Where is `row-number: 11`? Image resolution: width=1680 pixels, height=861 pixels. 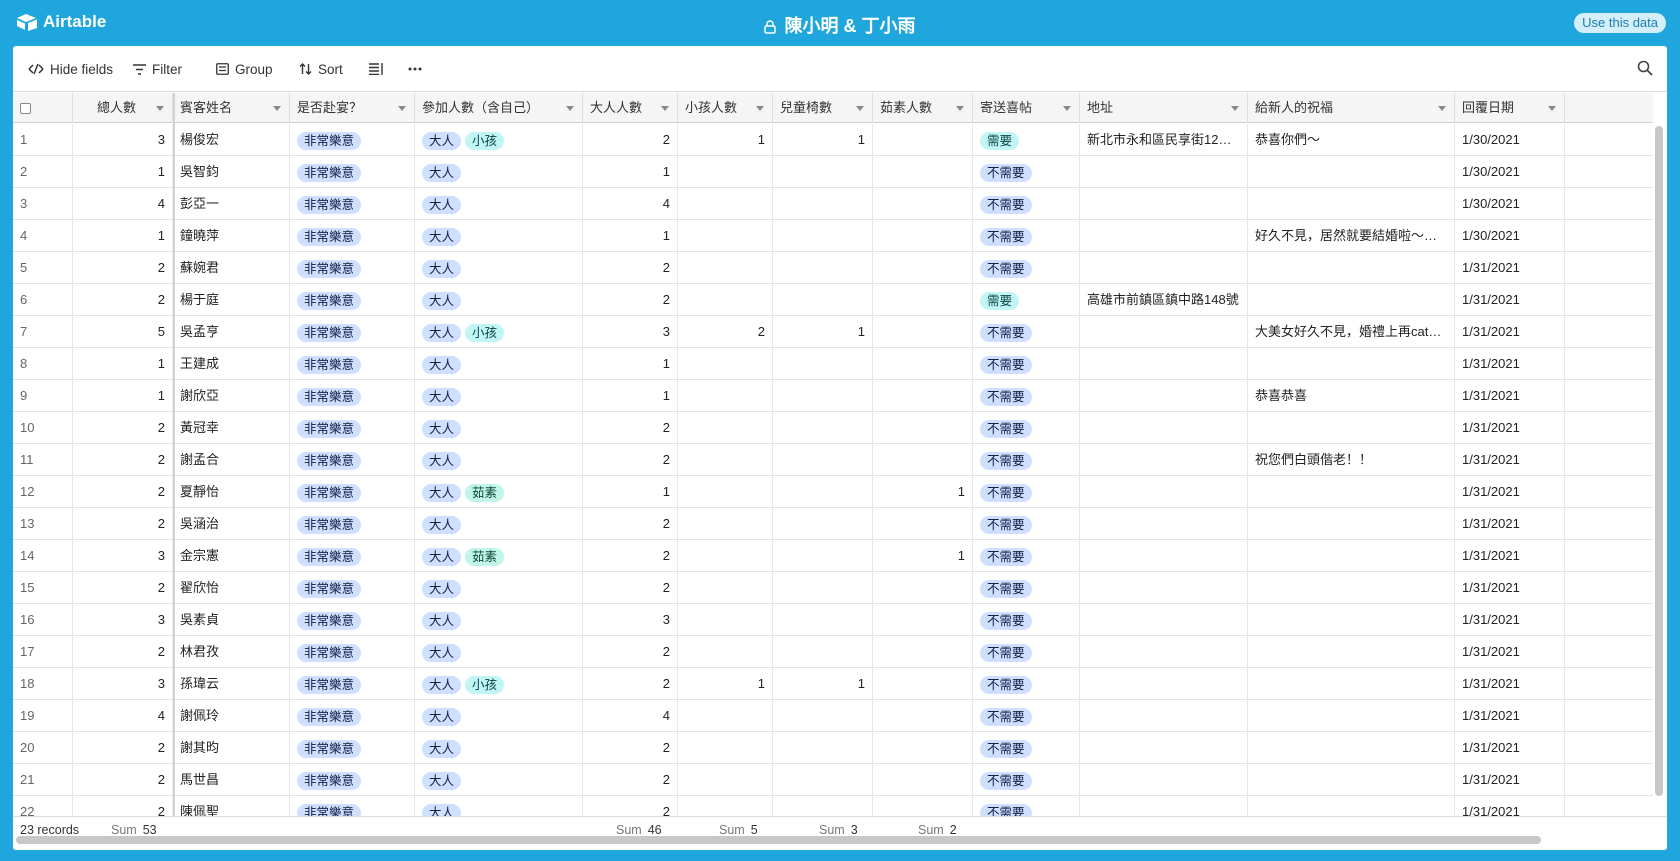 row-number: 11 is located at coordinates (43, 460).